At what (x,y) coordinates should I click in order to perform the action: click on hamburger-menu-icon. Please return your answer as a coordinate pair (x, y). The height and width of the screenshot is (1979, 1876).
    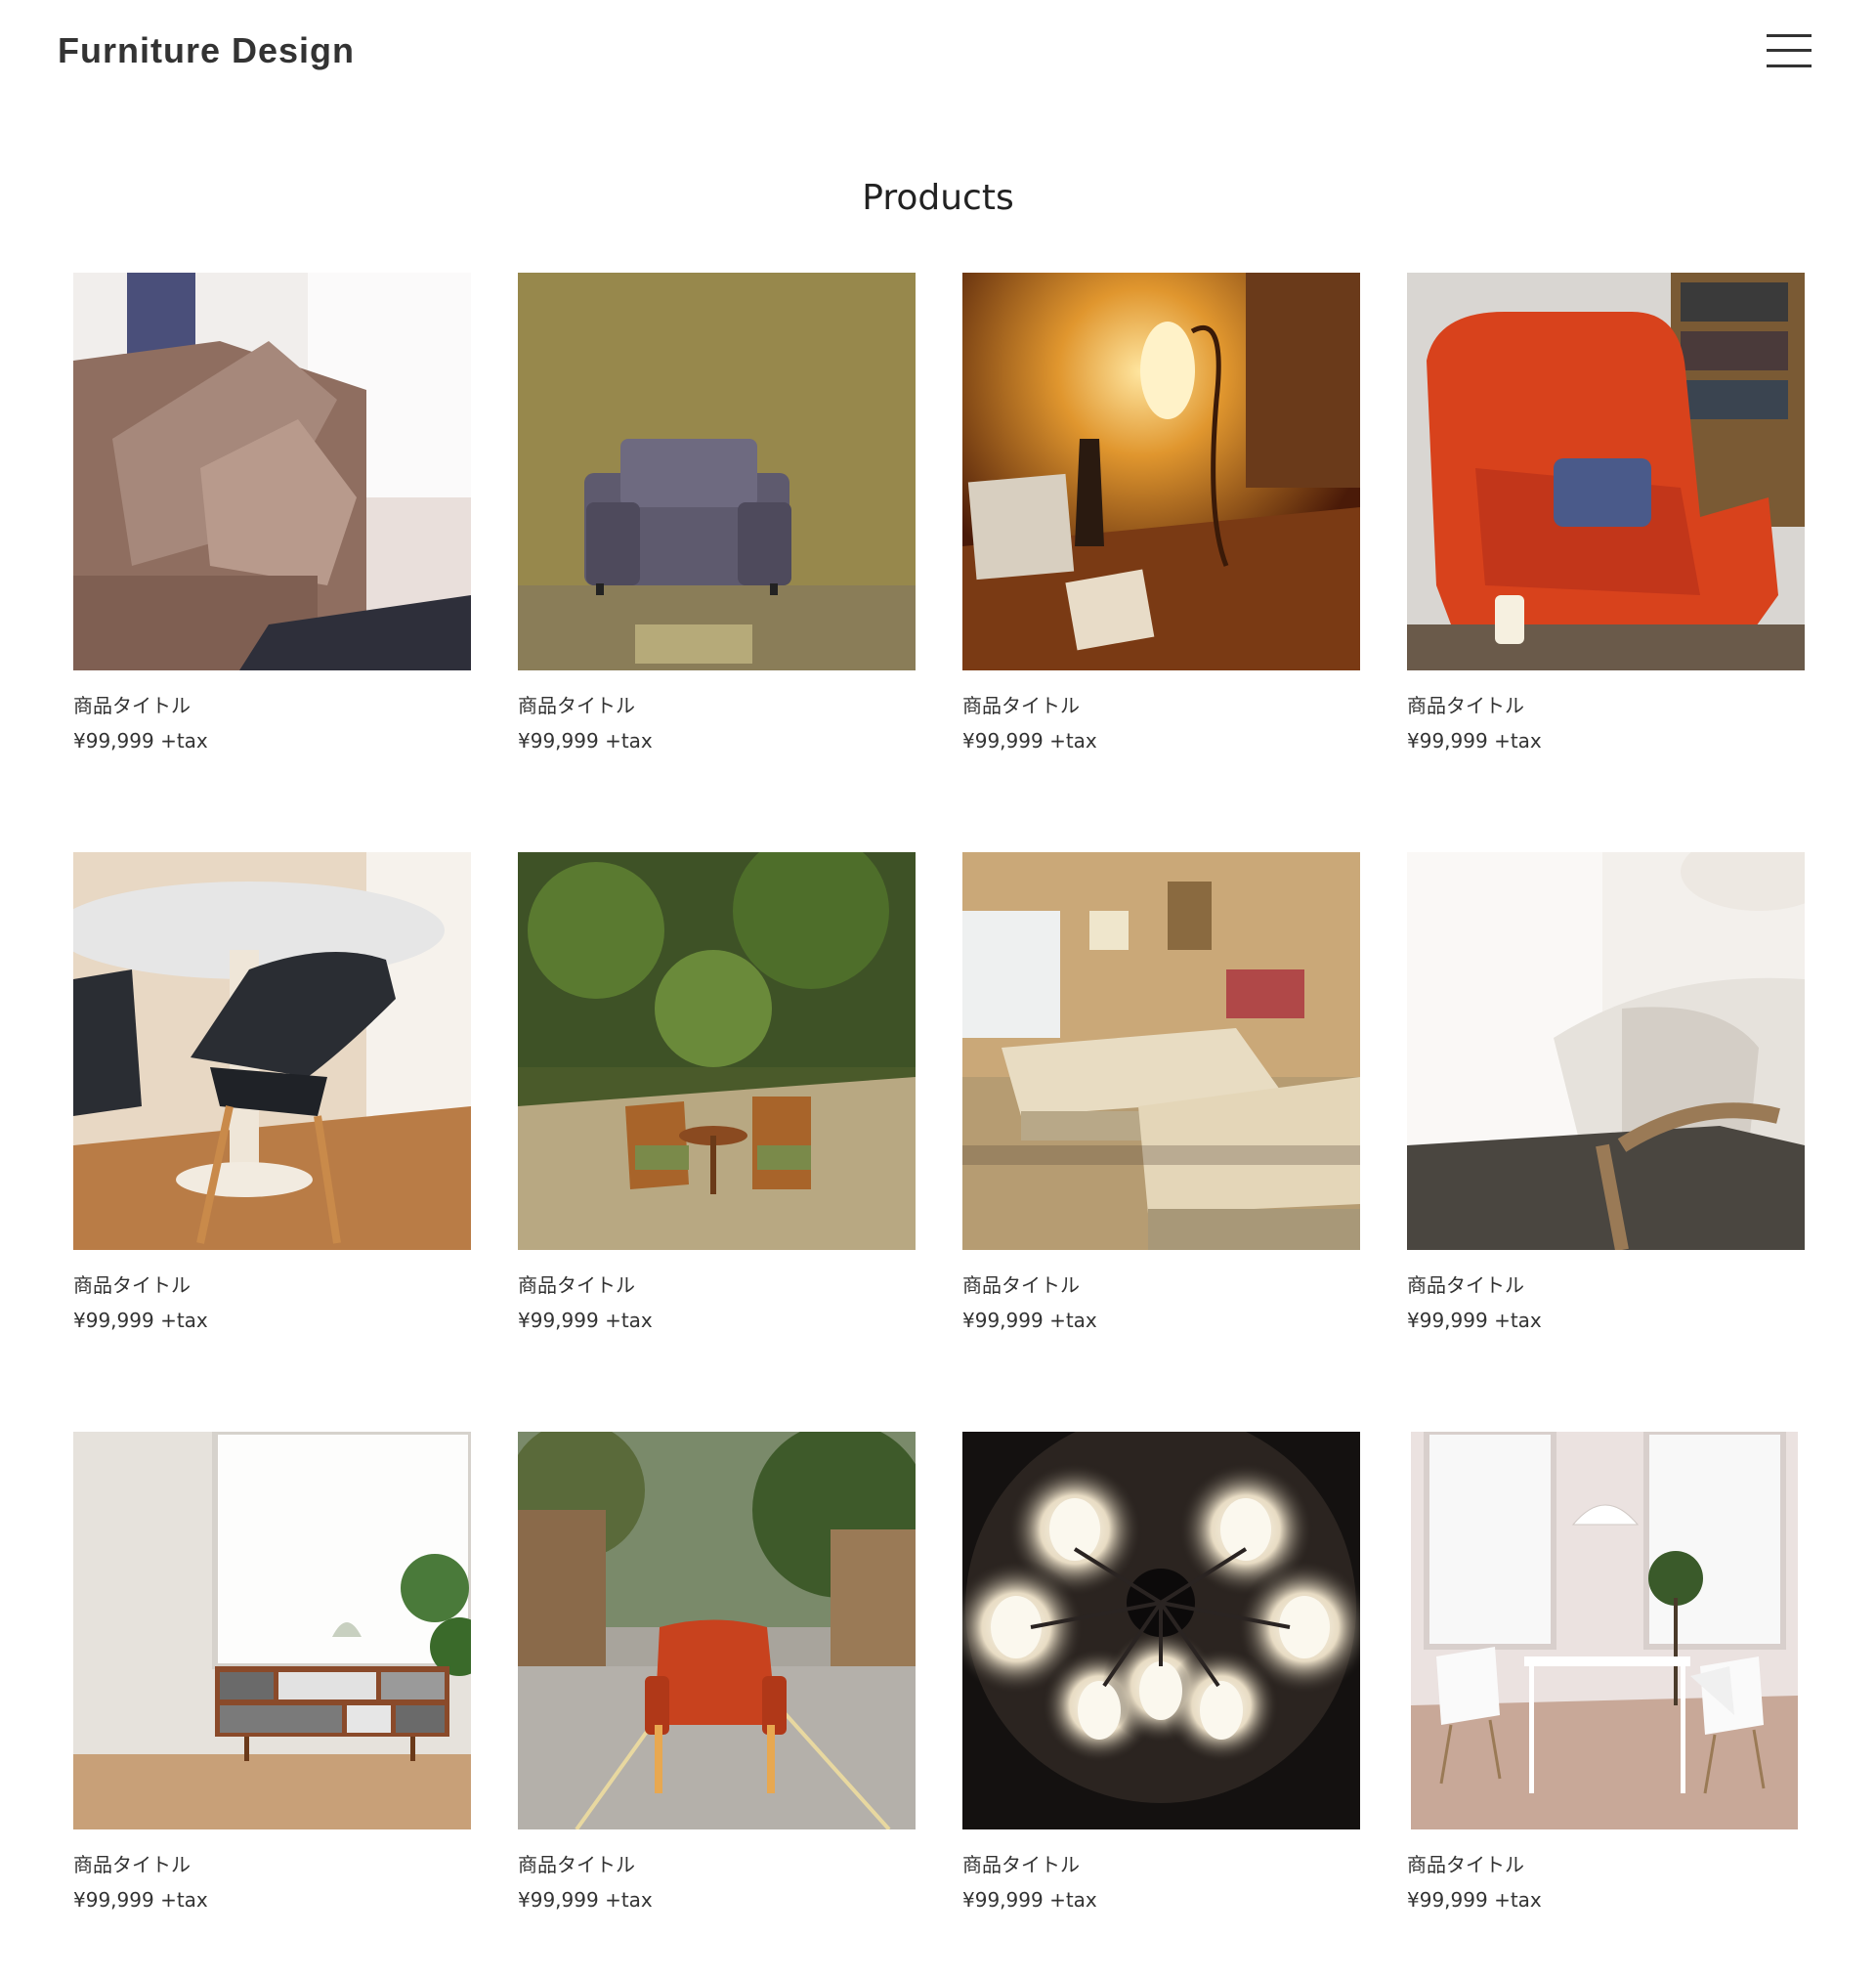
    Looking at the image, I should click on (1789, 50).